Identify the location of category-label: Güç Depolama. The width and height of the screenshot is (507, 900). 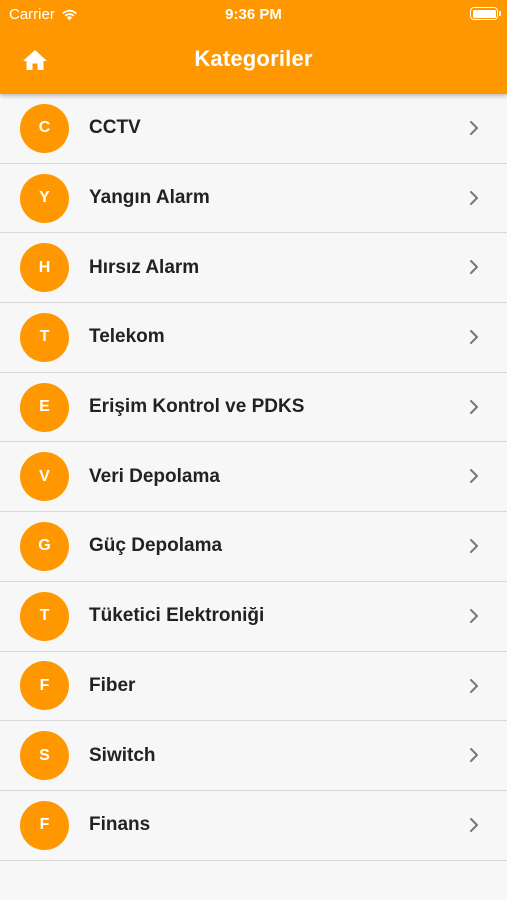
(156, 546).